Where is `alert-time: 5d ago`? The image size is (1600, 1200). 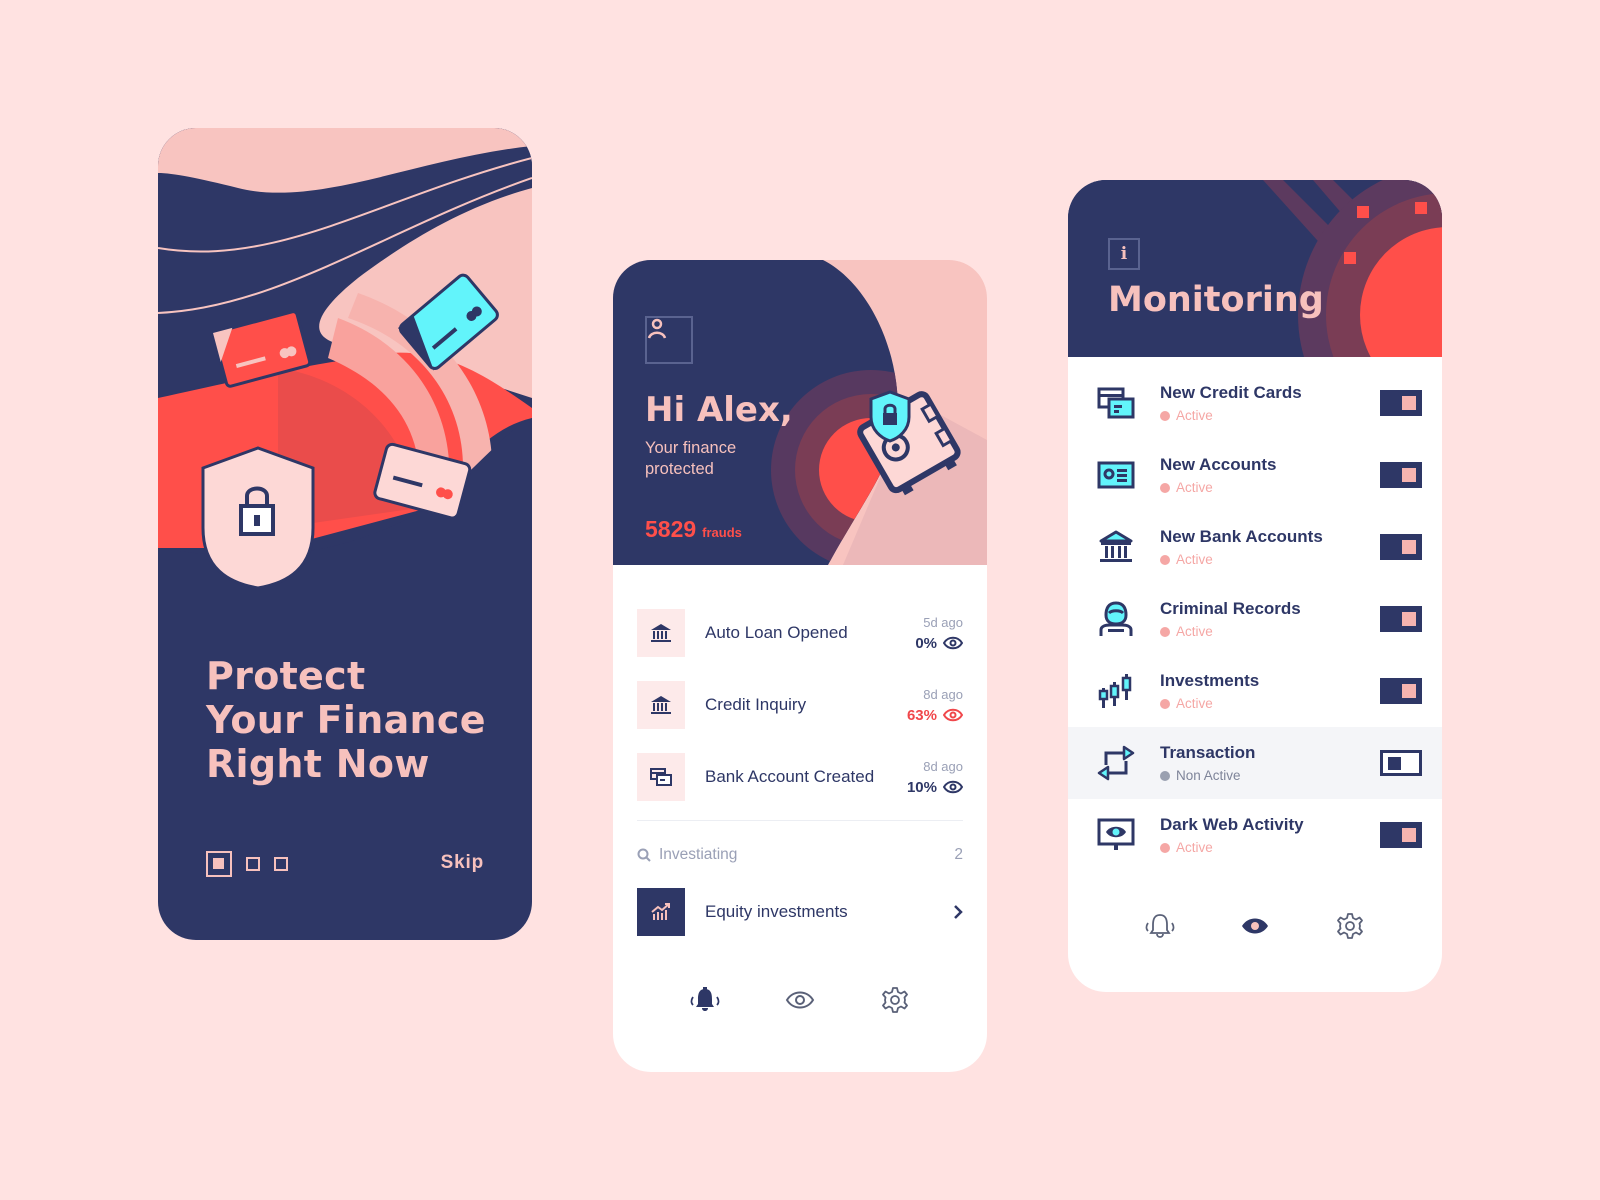
alert-time: 5d ago is located at coordinates (943, 622).